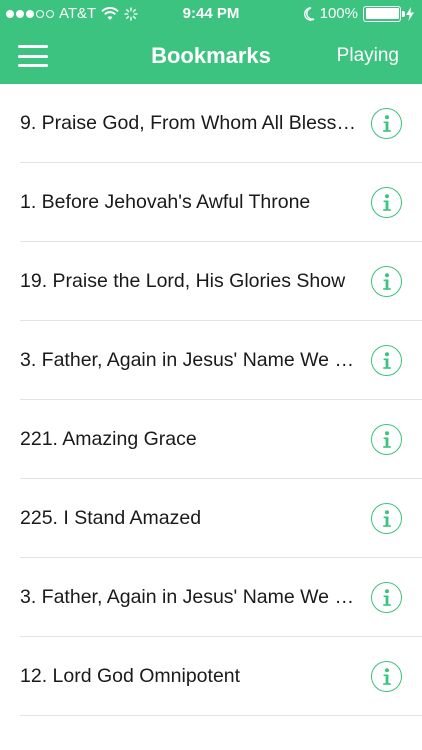  I want to click on battery-percent: 100%, so click(338, 13).